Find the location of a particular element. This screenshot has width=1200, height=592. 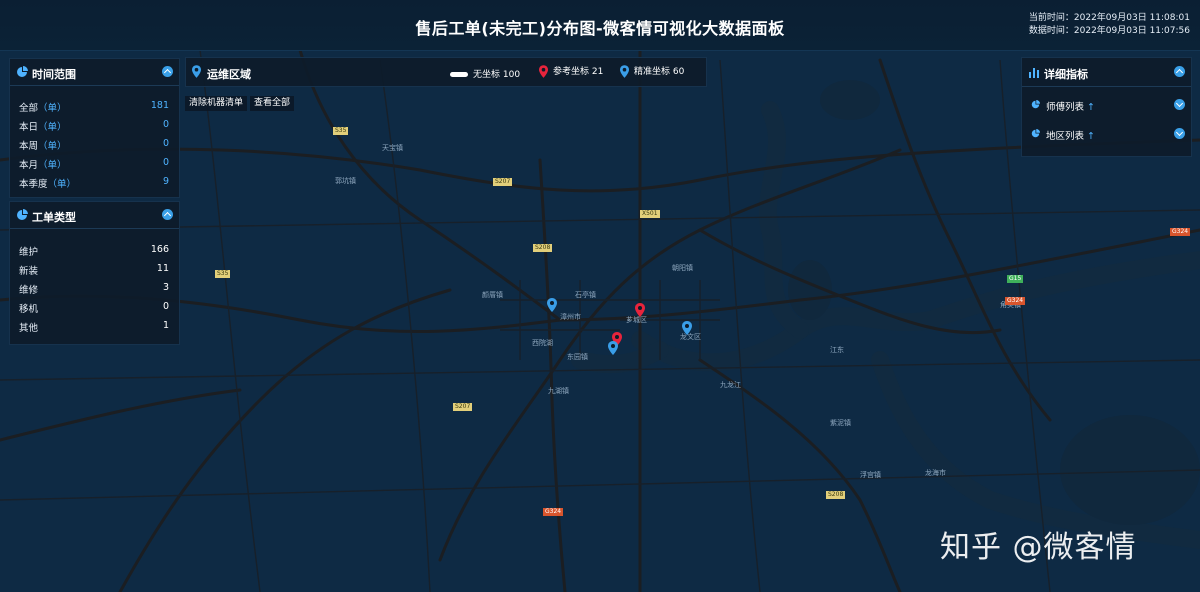

time-range-panel: 时间范围 全部（单） 181 本日（单） 0 本周（单） 0 本月（单） 0 本季度（单） 9 is located at coordinates (94, 128).